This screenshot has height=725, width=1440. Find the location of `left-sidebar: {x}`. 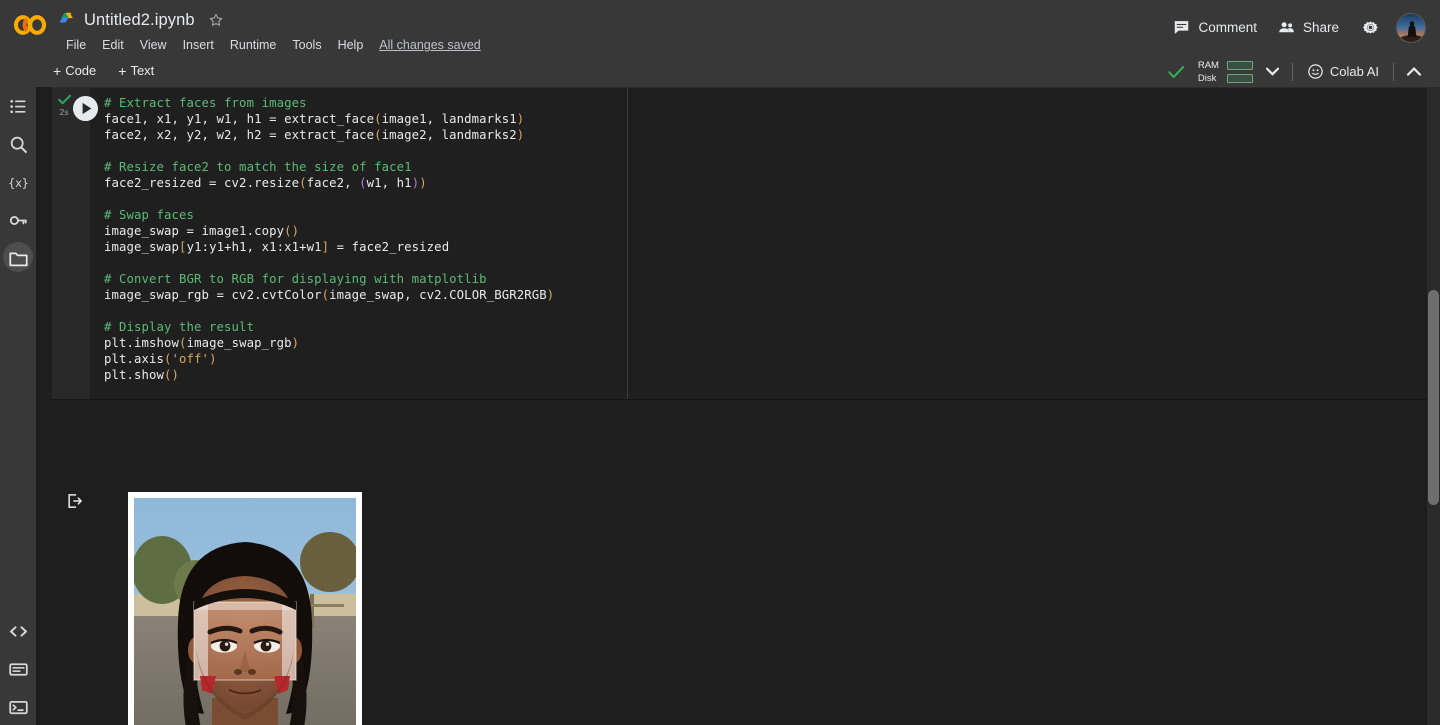

left-sidebar: {x} is located at coordinates (18, 406).